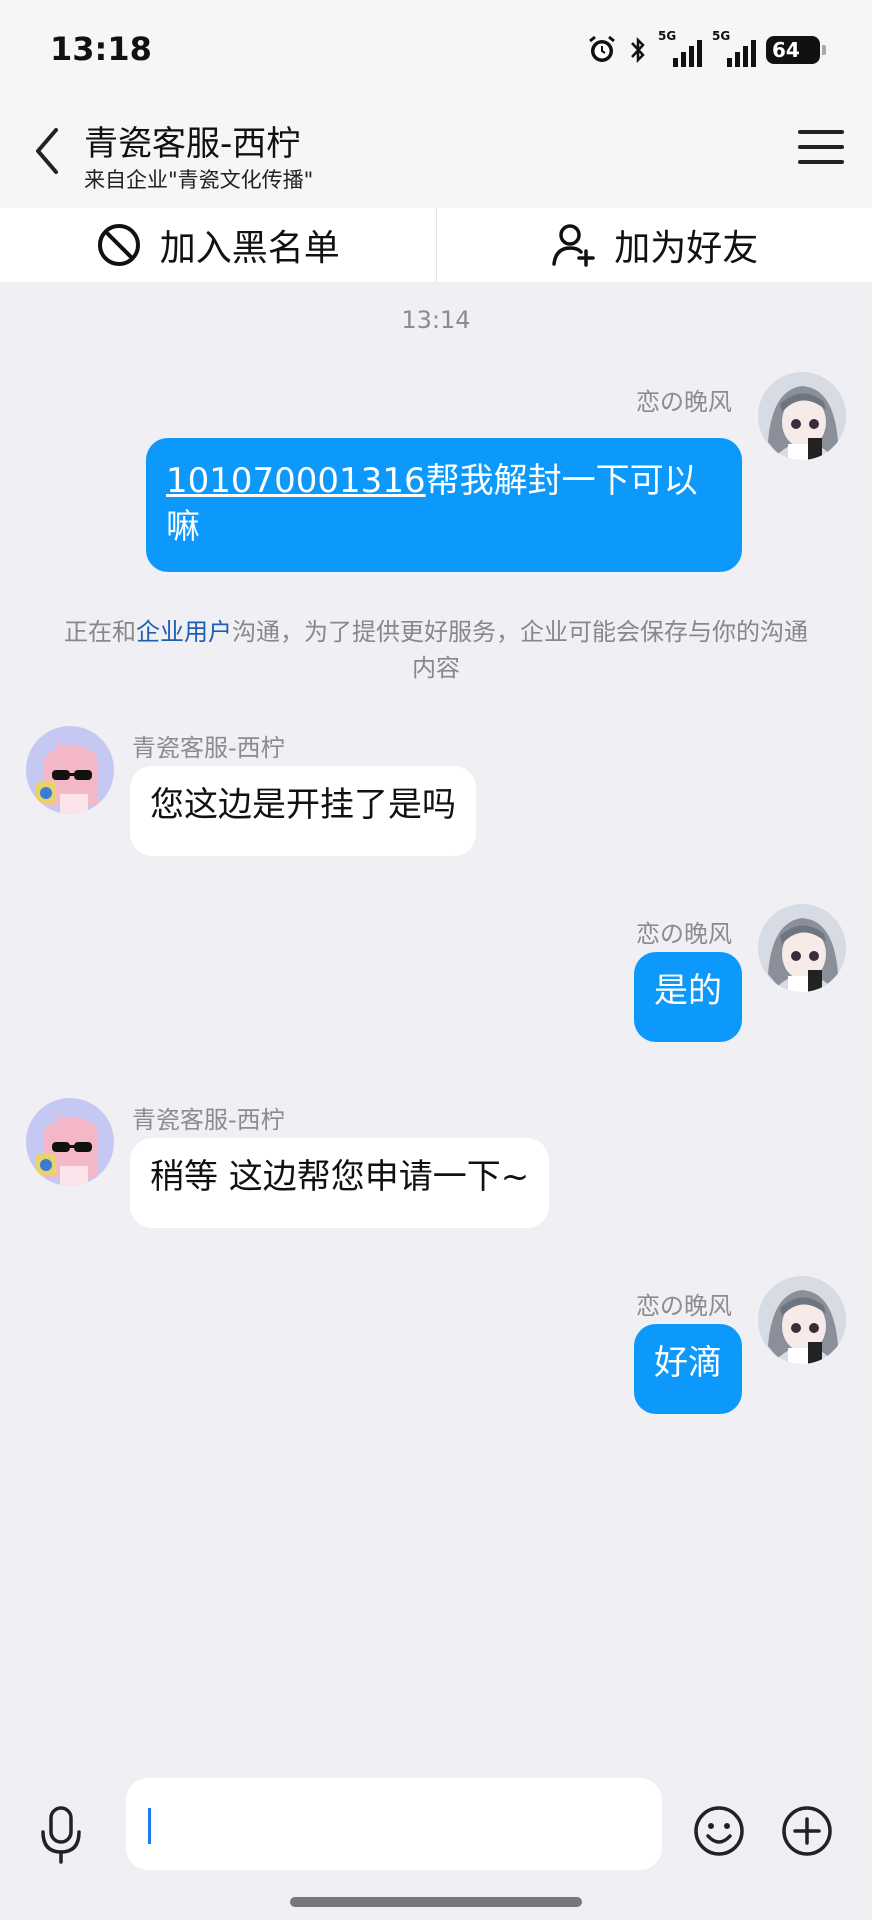  Describe the element at coordinates (118, 245) in the screenshot. I see `block-icon` at that location.